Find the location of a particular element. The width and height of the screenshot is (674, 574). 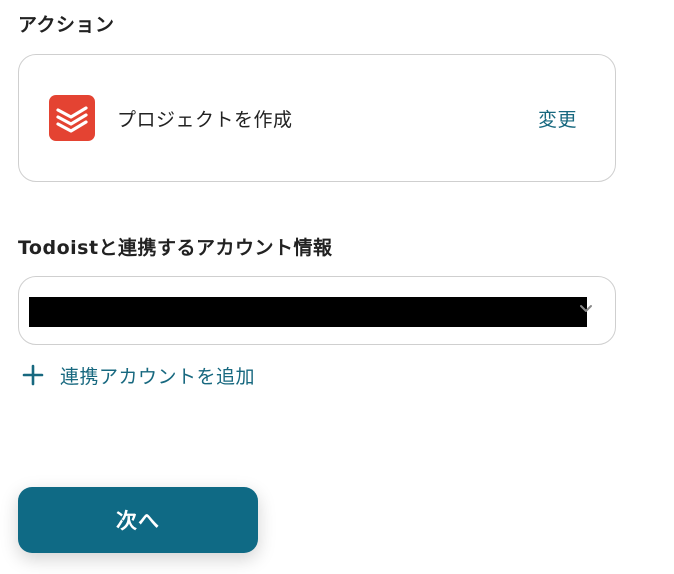

add-account-link: 連携アカウントを追加 is located at coordinates (138, 375).